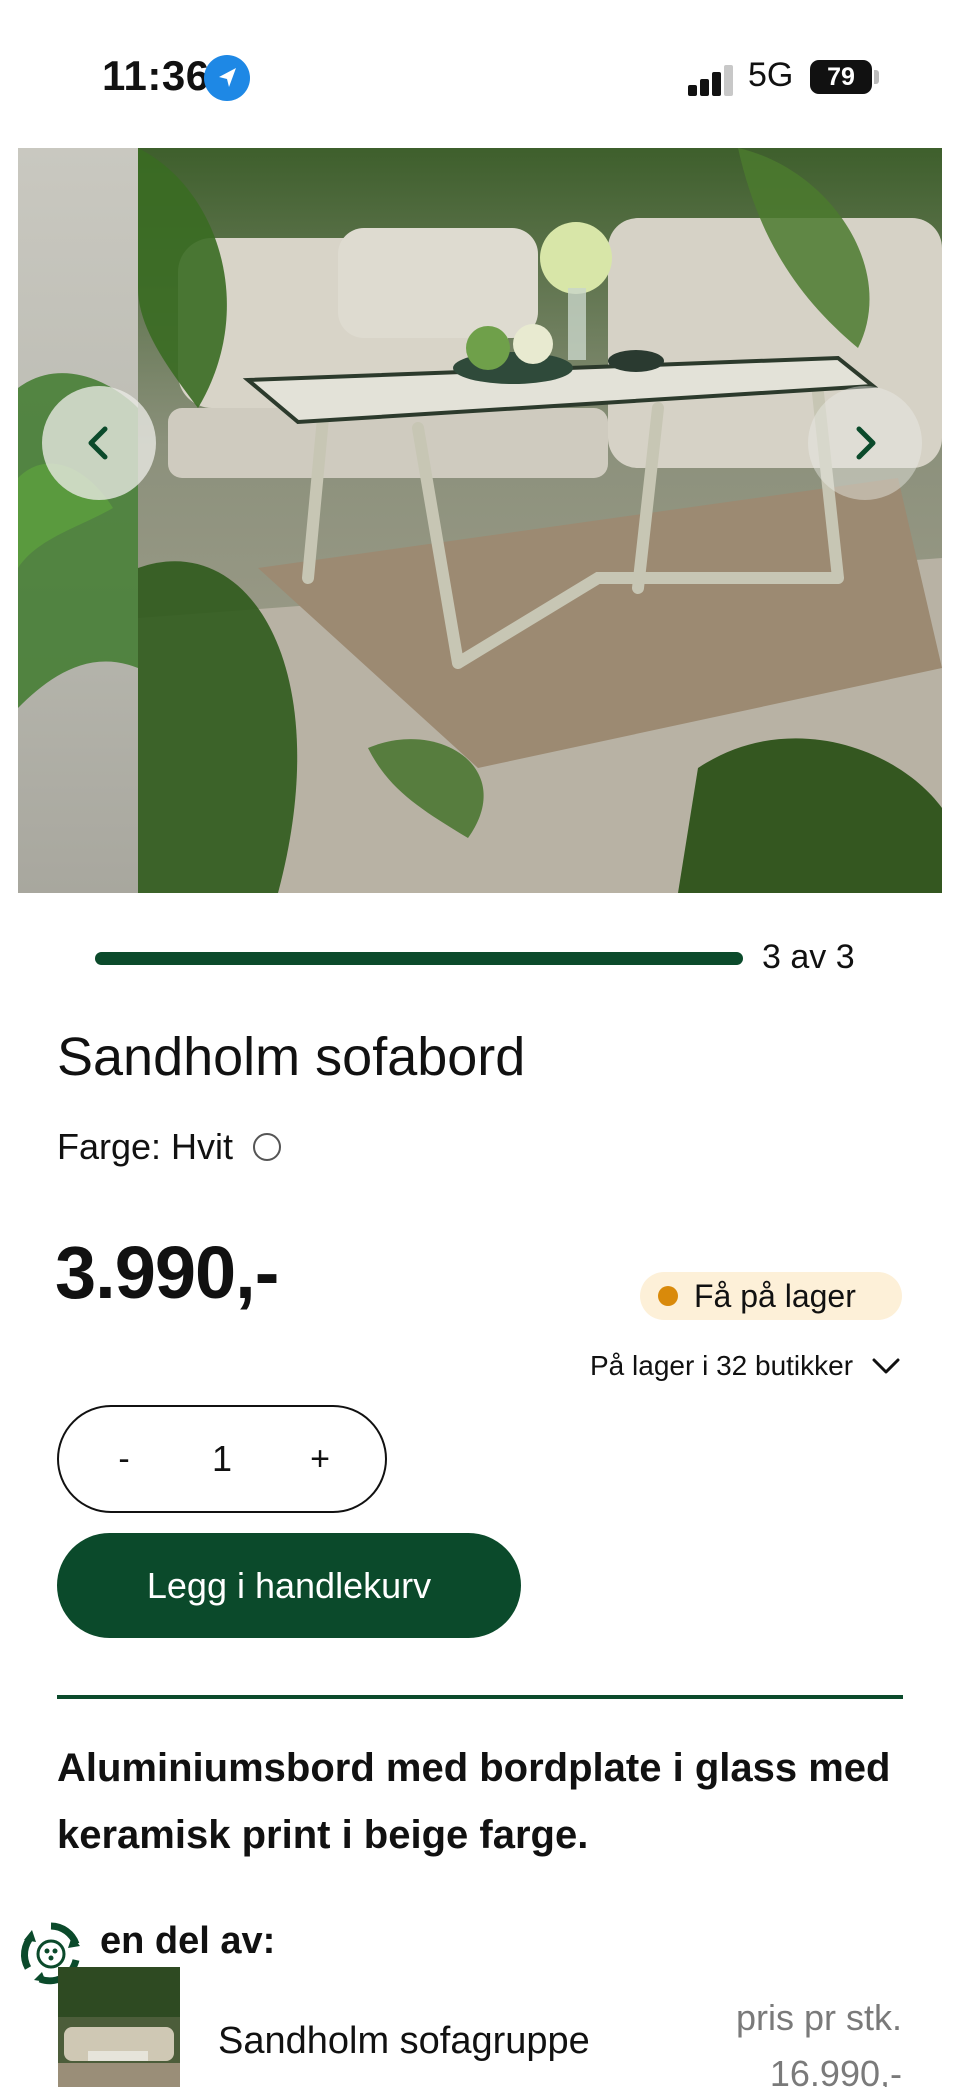 The image size is (960, 2087). I want to click on gallery-progress-bar, so click(419, 958).